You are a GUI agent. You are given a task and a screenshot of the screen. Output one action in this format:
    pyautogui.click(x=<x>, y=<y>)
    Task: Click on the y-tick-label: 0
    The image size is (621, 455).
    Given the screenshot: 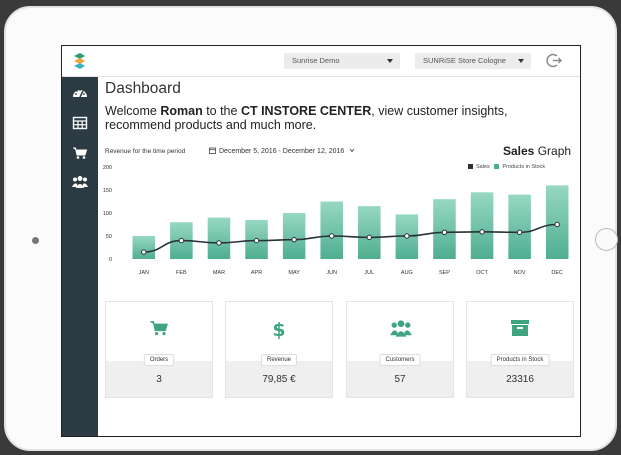 What is the action you would take?
    pyautogui.click(x=110, y=260)
    